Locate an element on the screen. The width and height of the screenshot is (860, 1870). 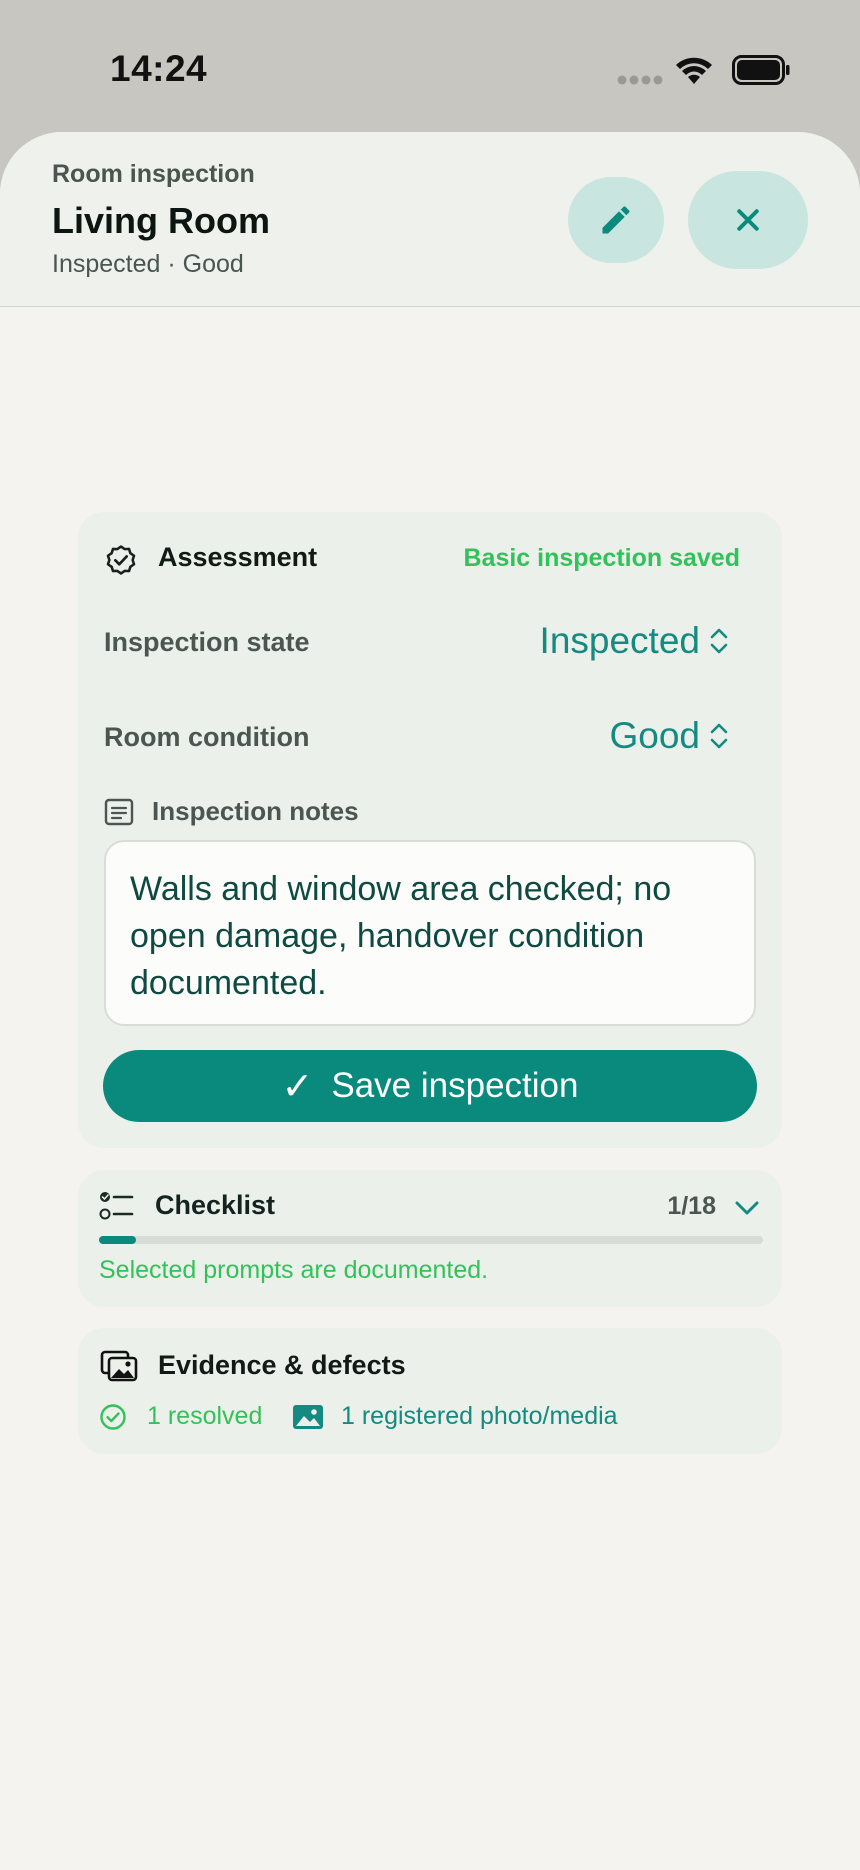
checklist-note: Selected prompts are documented. is located at coordinates (294, 1270).